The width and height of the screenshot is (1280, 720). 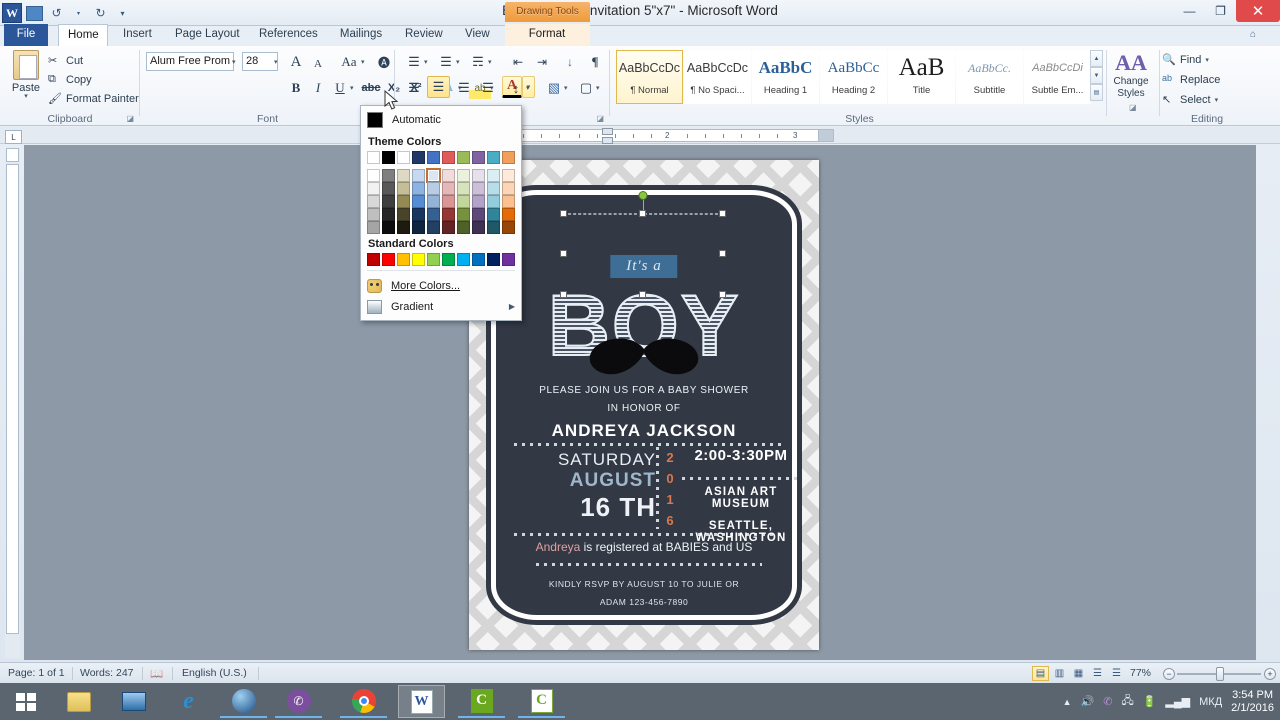 I want to click on menu-item-gradient: Gradient ▶, so click(x=441, y=306).